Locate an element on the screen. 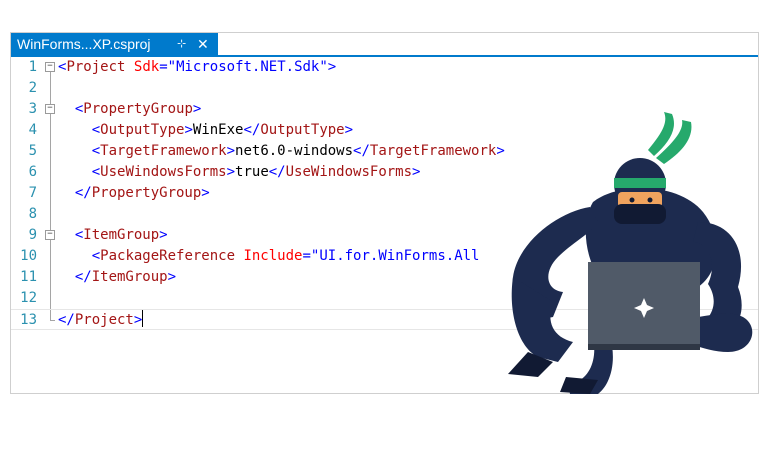 The image size is (770, 455). line-number: 2 is located at coordinates (32, 88).